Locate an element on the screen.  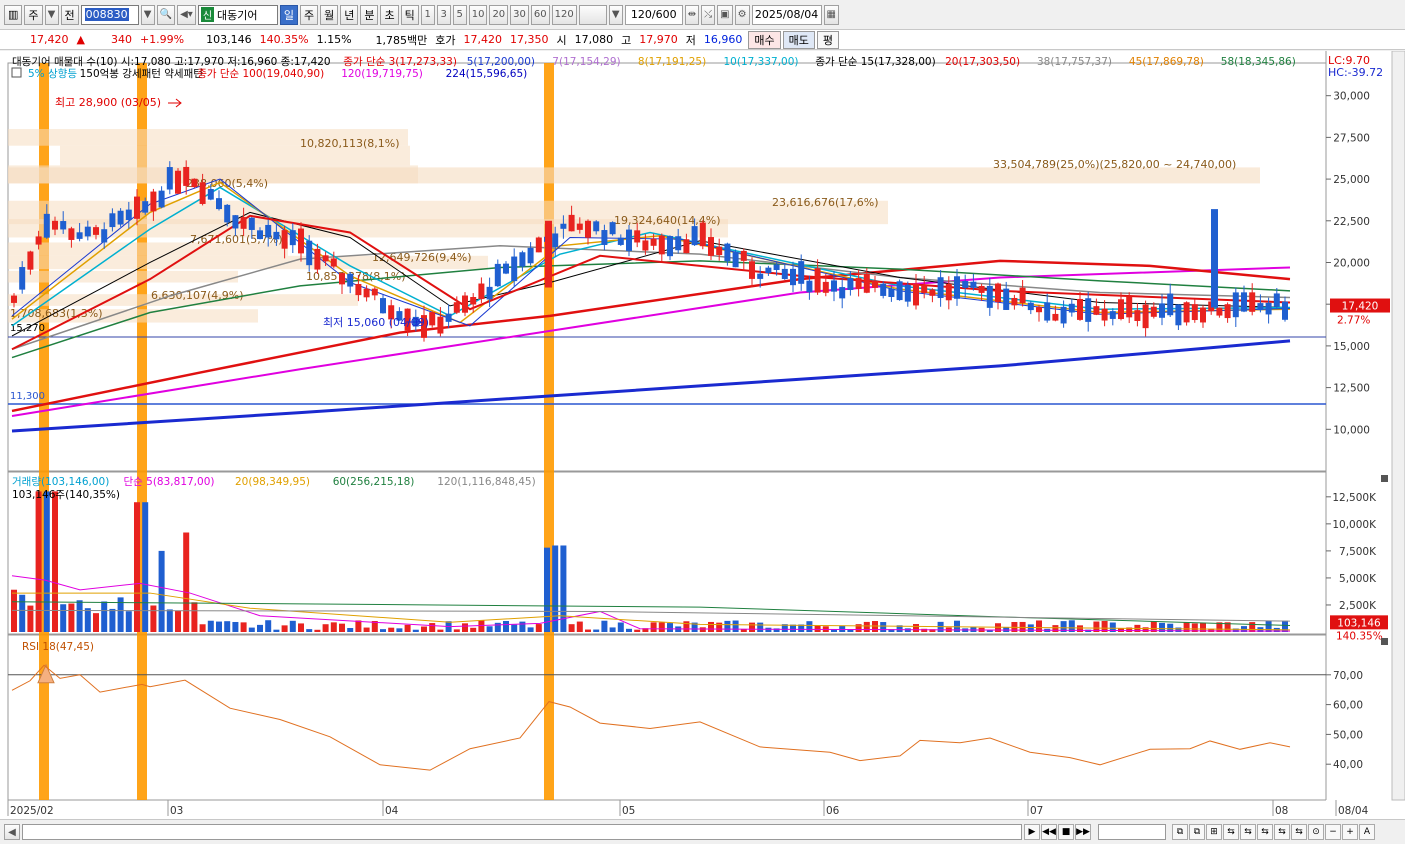
interval-20: 20 is located at coordinates (499, 14).